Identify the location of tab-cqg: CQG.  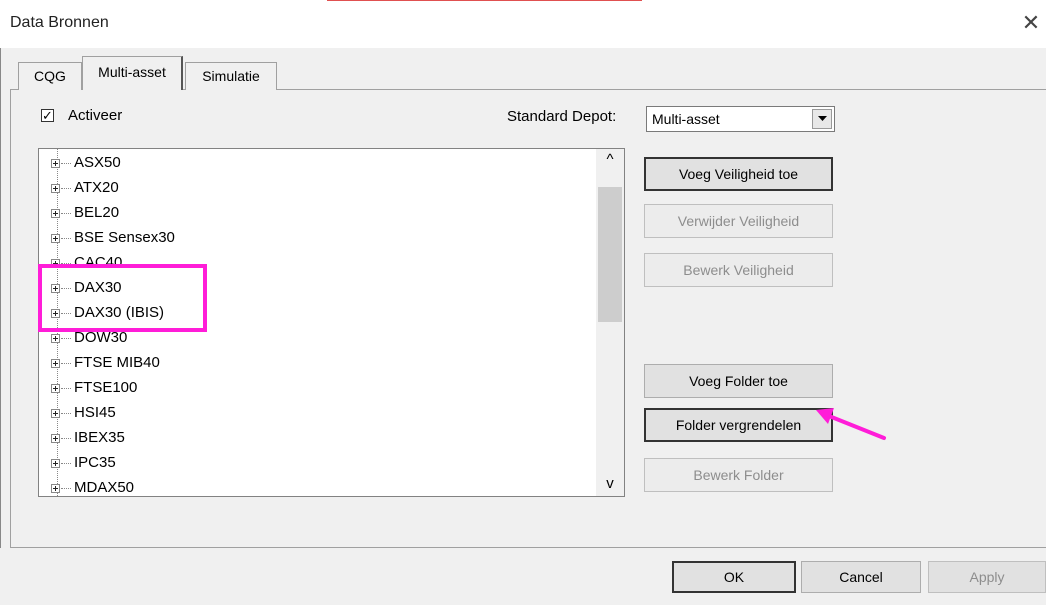
(50, 76).